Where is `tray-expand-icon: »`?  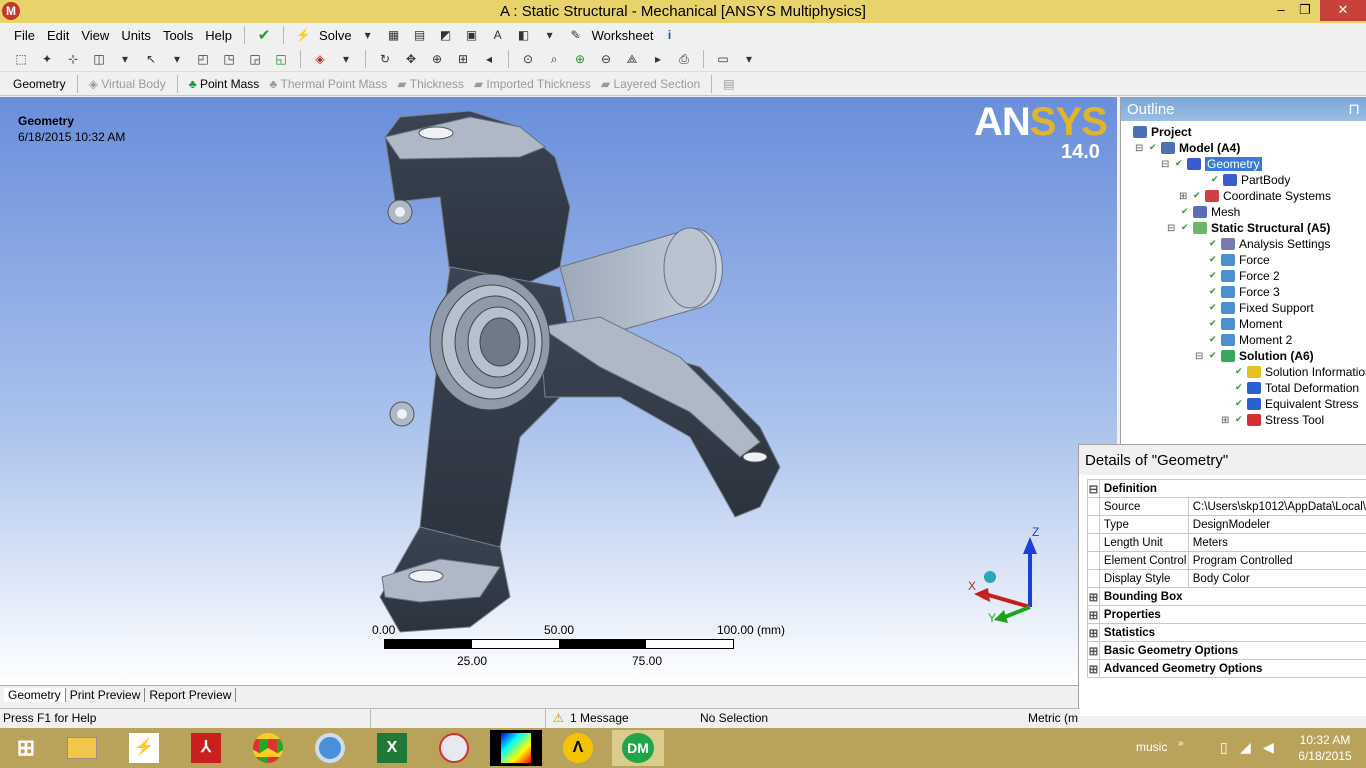
tray-expand-icon: » is located at coordinates (1181, 743).